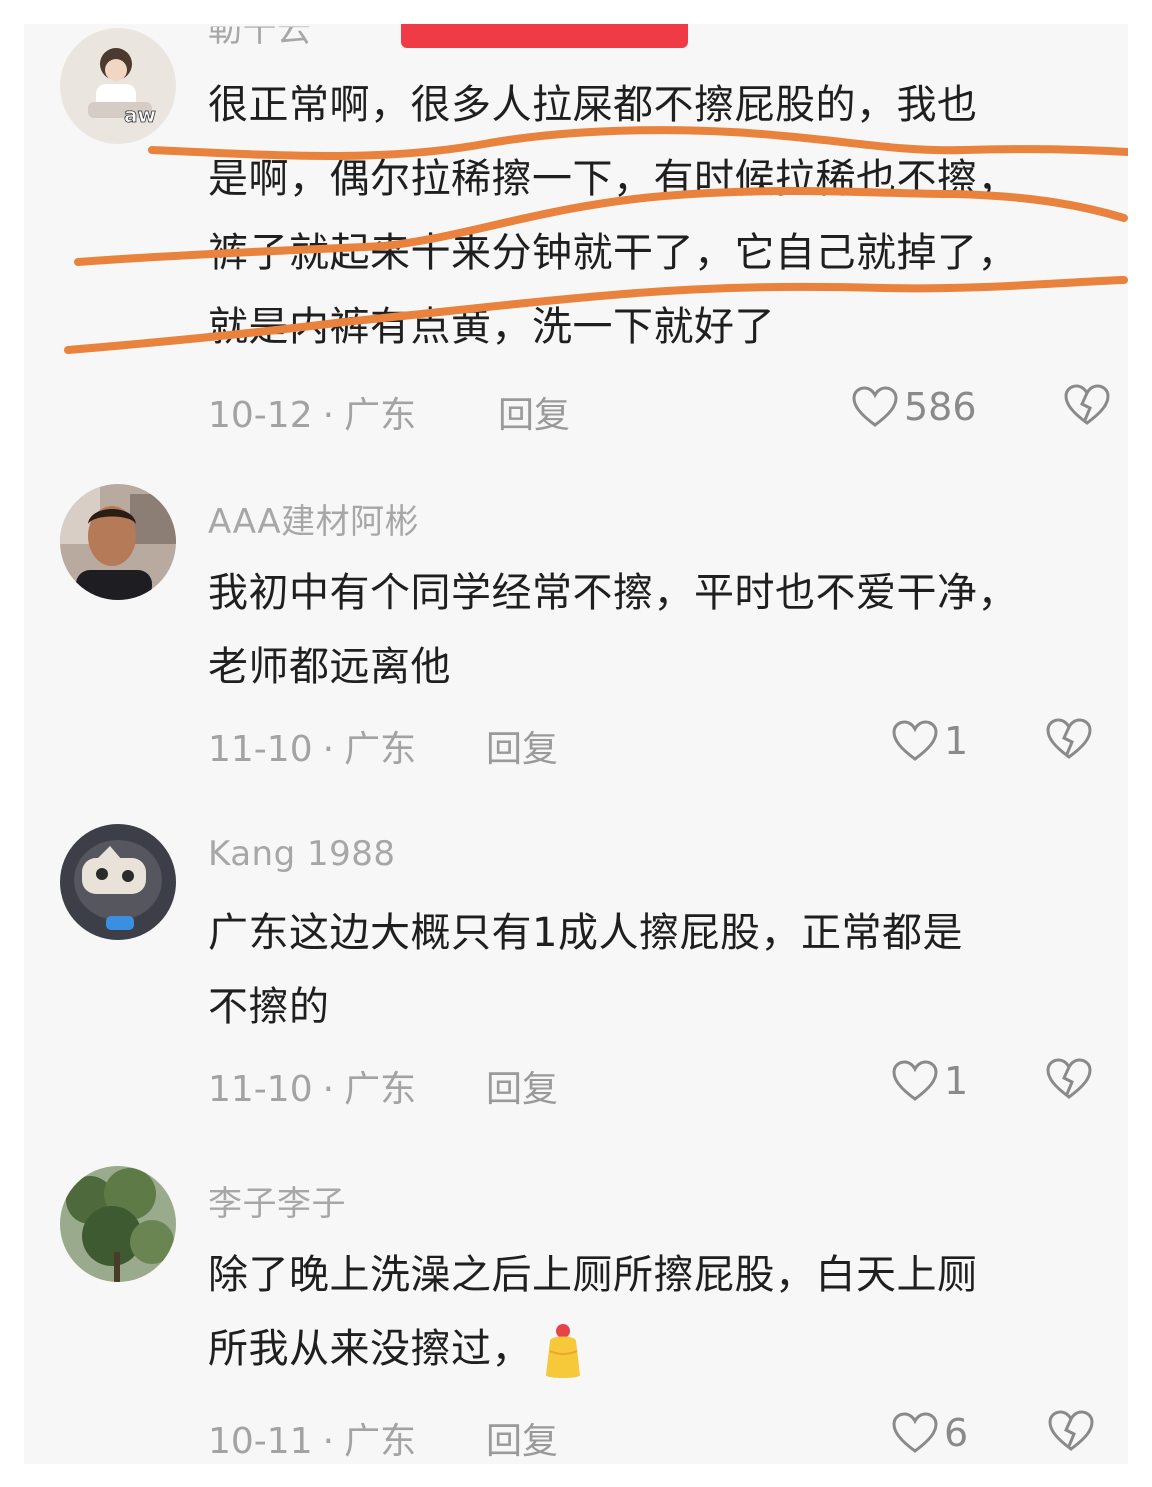  I want to click on comment-username: 勒十云, so click(260, 39).